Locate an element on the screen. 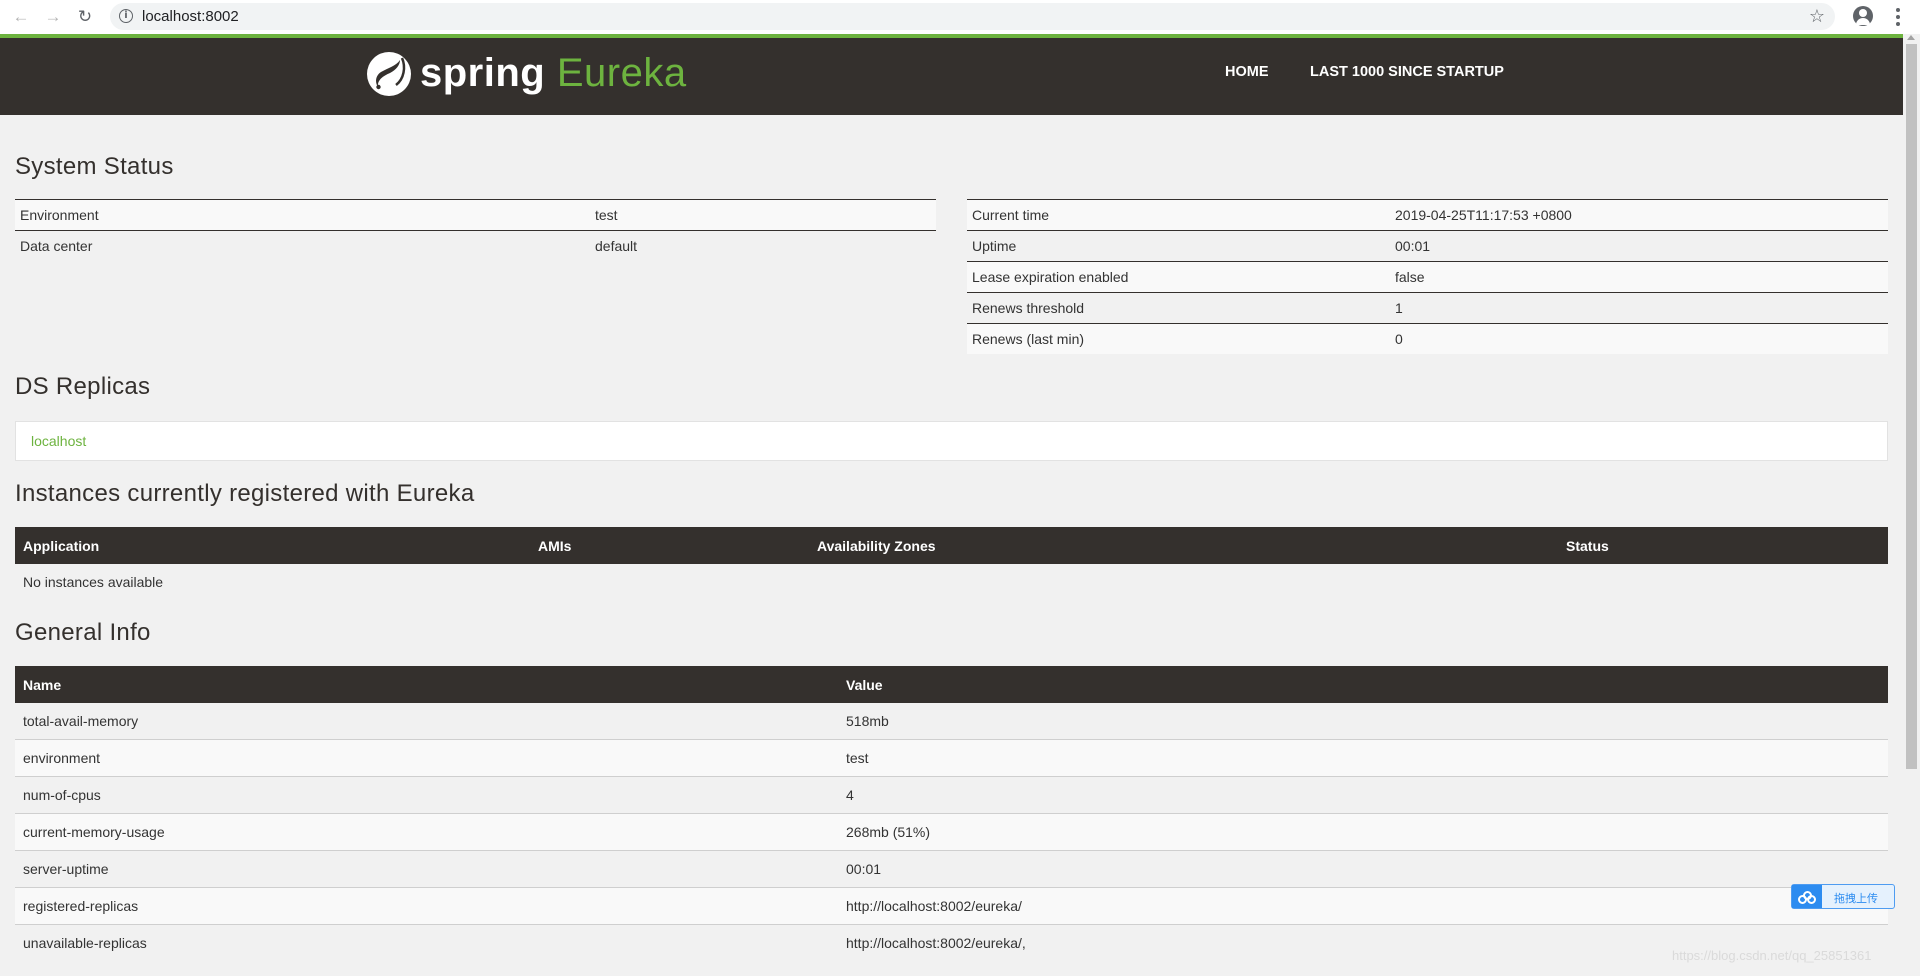  table-row: No instances available is located at coordinates (951, 582).